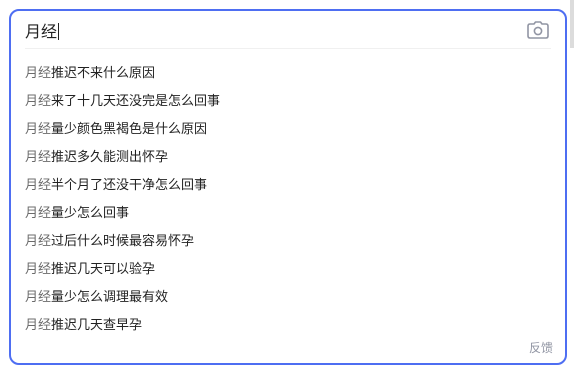 The width and height of the screenshot is (574, 367). I want to click on suggestion-text: 推迟不来什么原因, so click(103, 73).